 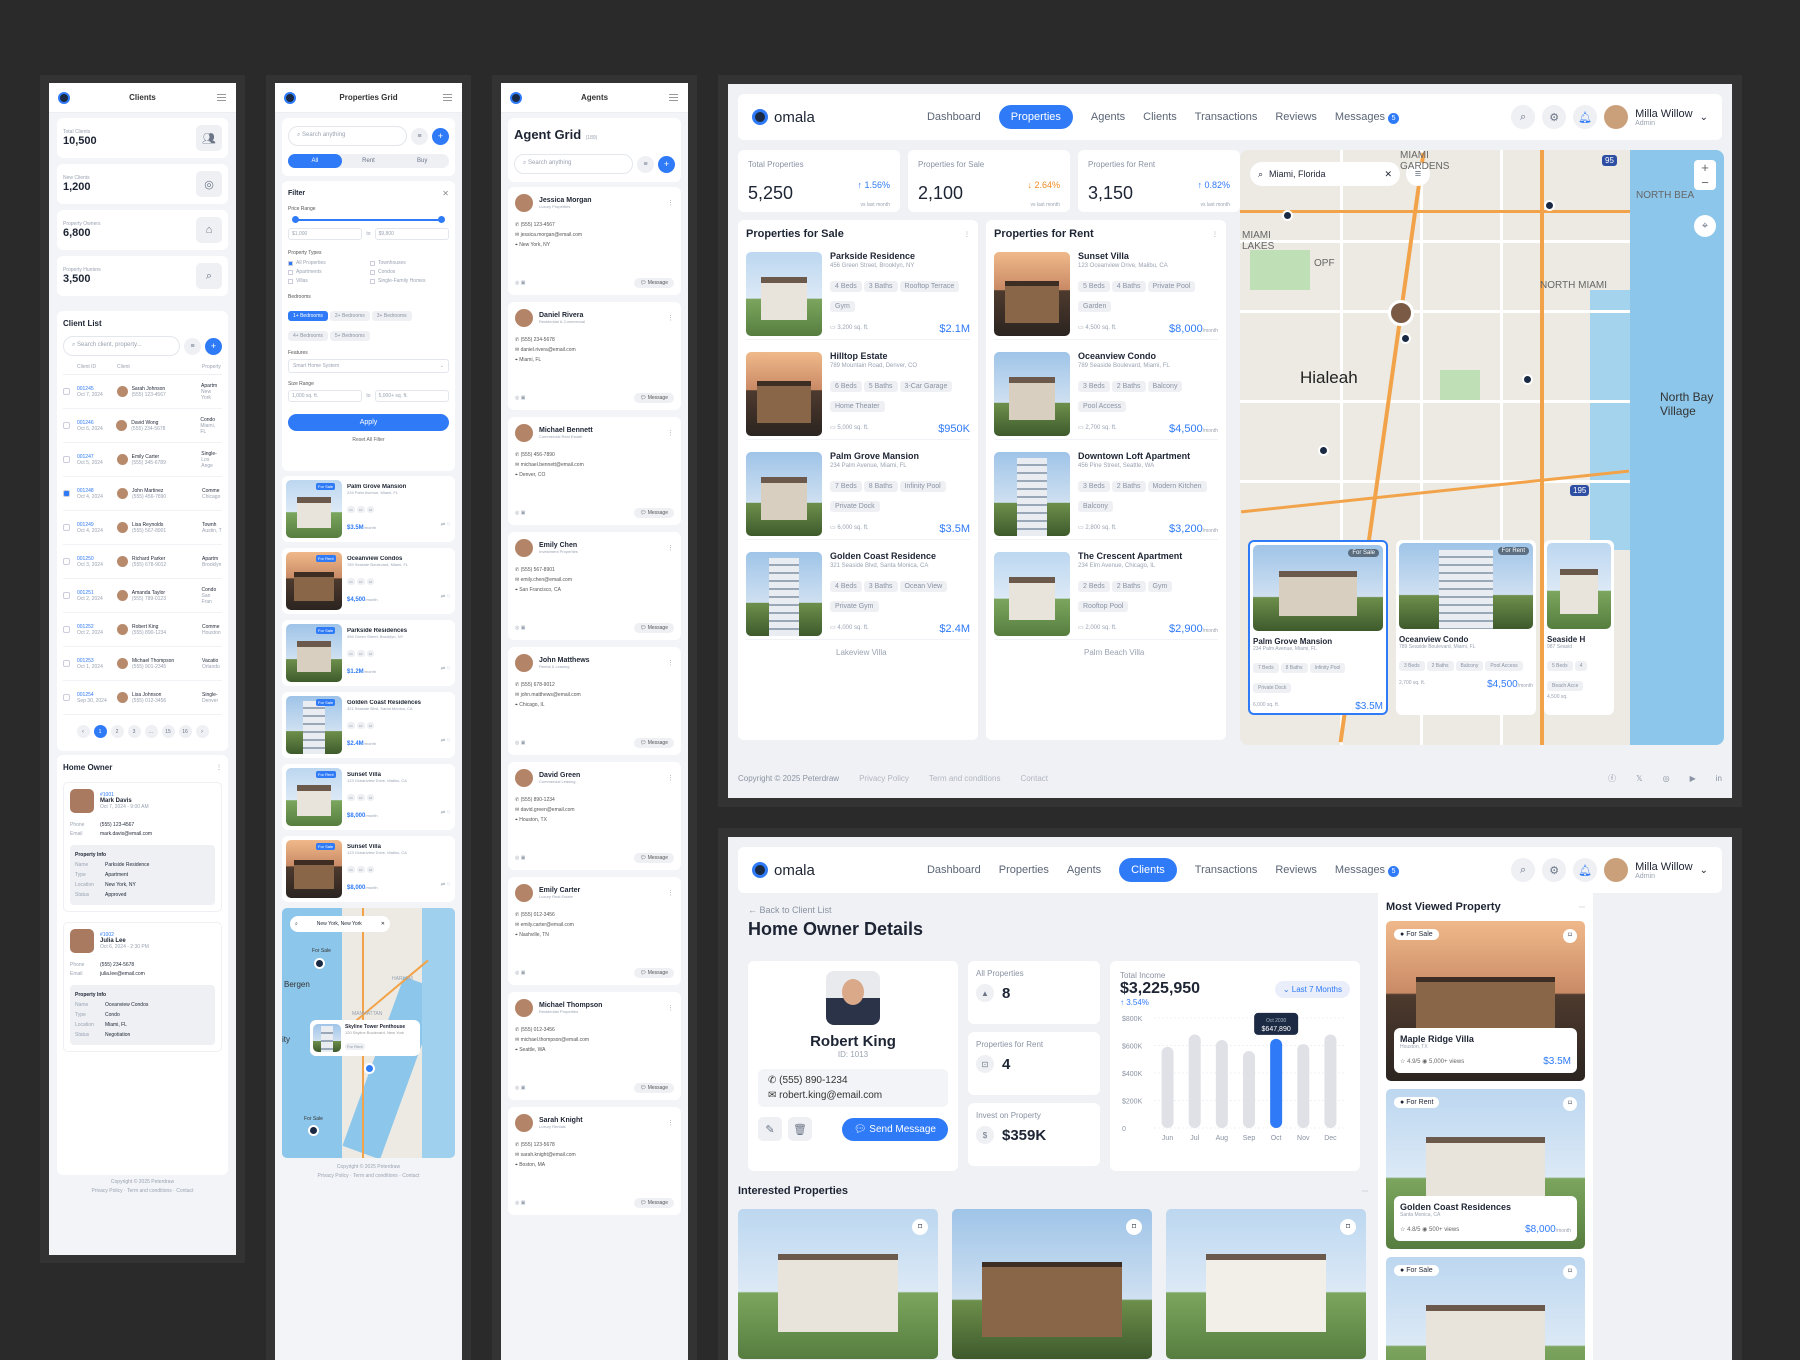 What do you see at coordinates (449, 885) in the screenshot?
I see `heart-icon: ♡` at bounding box center [449, 885].